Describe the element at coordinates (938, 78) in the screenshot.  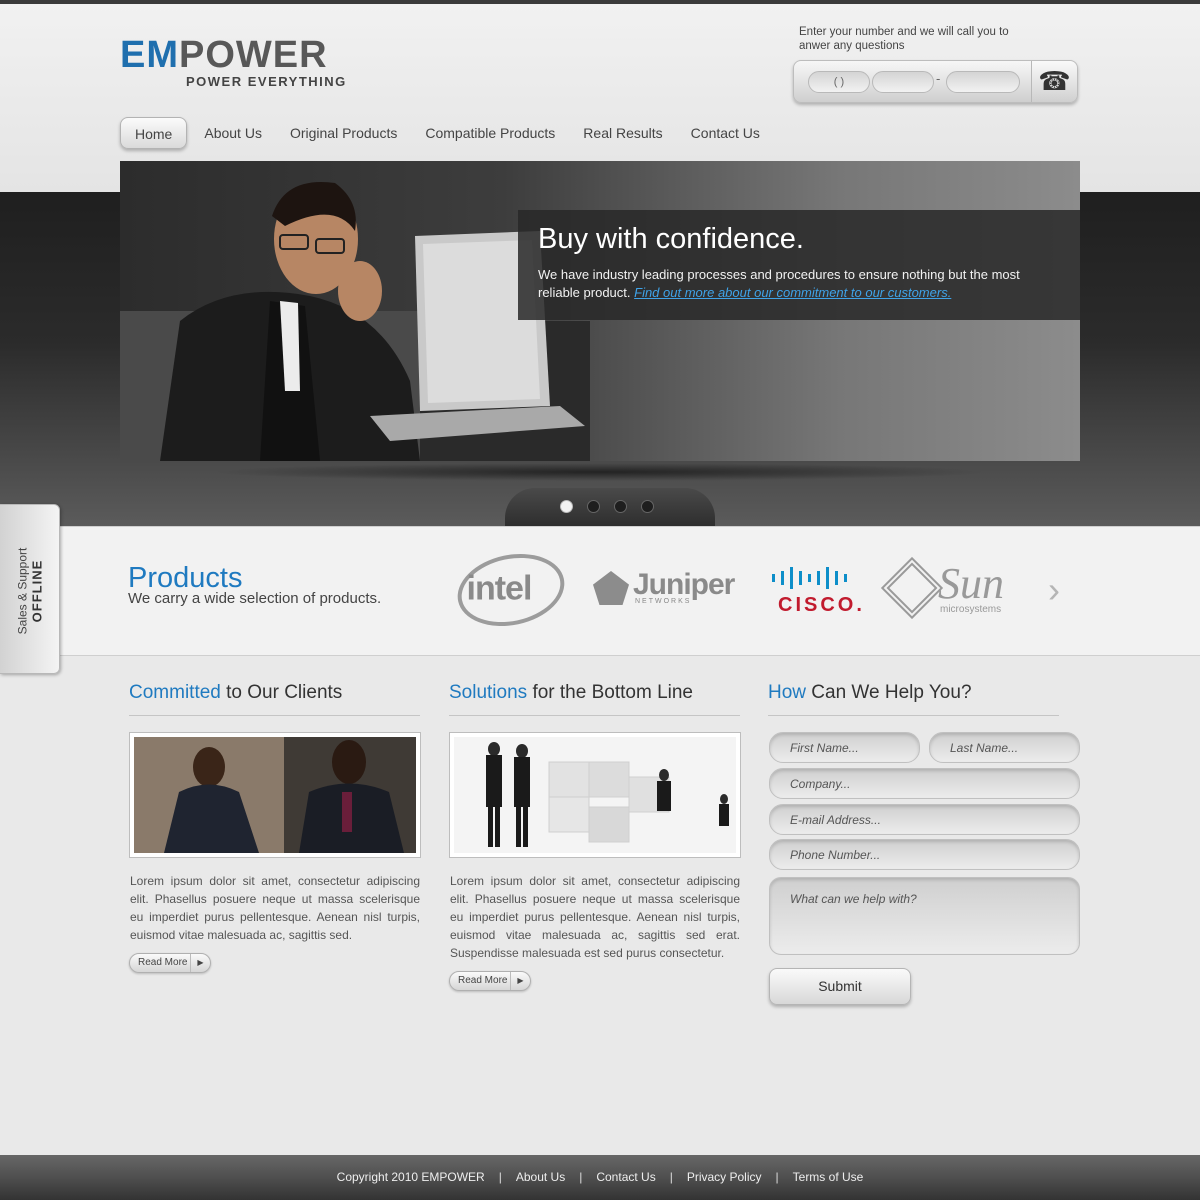
I see `phone-dash: -` at that location.